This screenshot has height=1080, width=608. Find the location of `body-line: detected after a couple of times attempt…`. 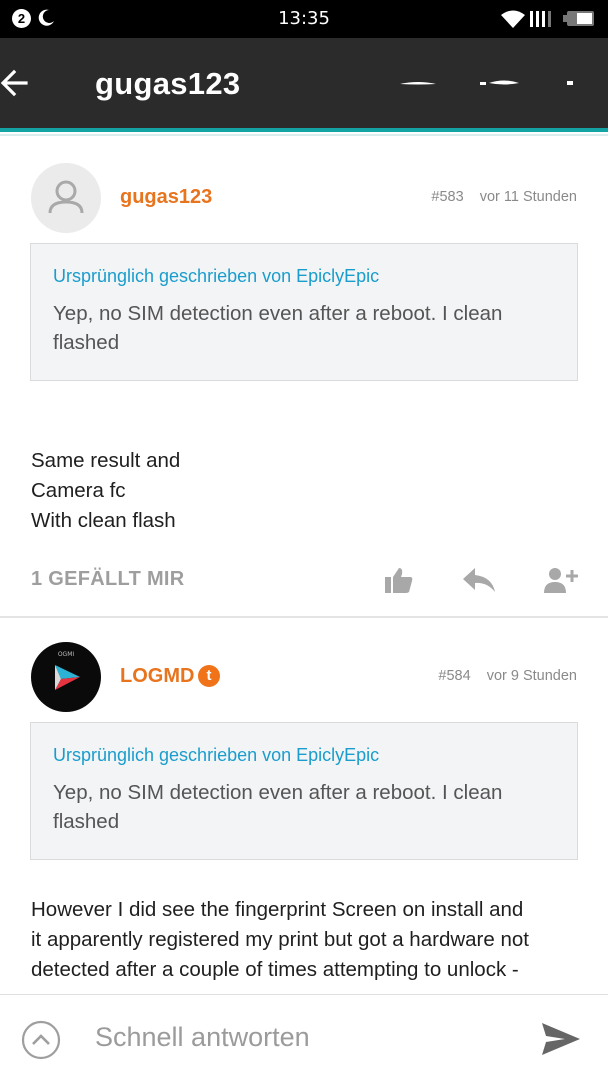

body-line: detected after a couple of times attempt… is located at coordinates (275, 969).